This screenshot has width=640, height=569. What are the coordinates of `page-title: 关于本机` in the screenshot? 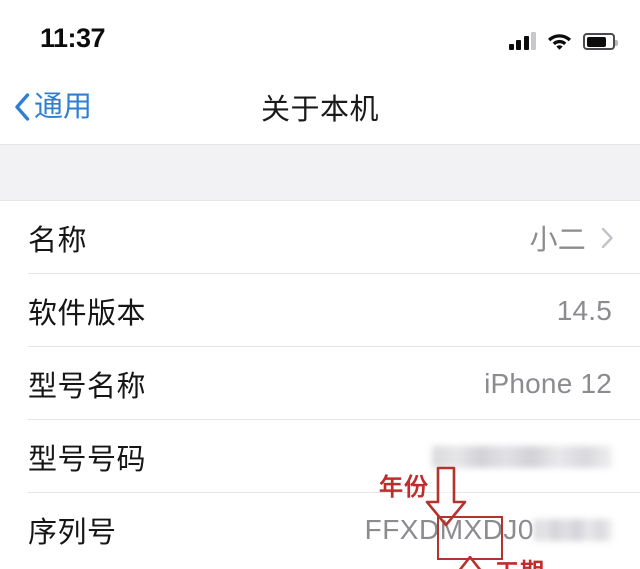 It's located at (319, 110).